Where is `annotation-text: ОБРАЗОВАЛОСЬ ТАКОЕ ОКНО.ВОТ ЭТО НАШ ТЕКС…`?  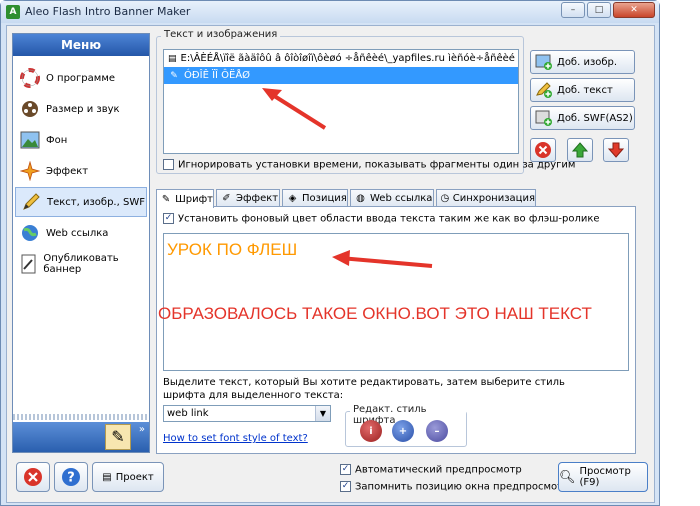 annotation-text: ОБРАЗОВАЛОСЬ ТАКОЕ ОКНО.ВОТ ЭТО НАШ ТЕКС… is located at coordinates (375, 313).